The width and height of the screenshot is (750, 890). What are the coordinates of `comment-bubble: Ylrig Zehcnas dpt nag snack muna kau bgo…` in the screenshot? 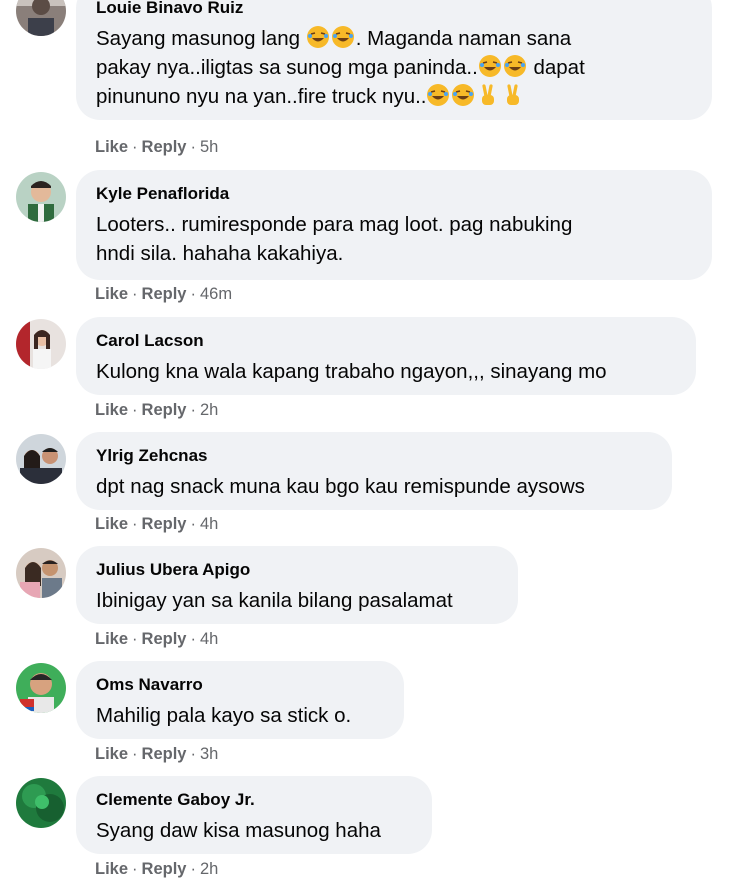 It's located at (374, 471).